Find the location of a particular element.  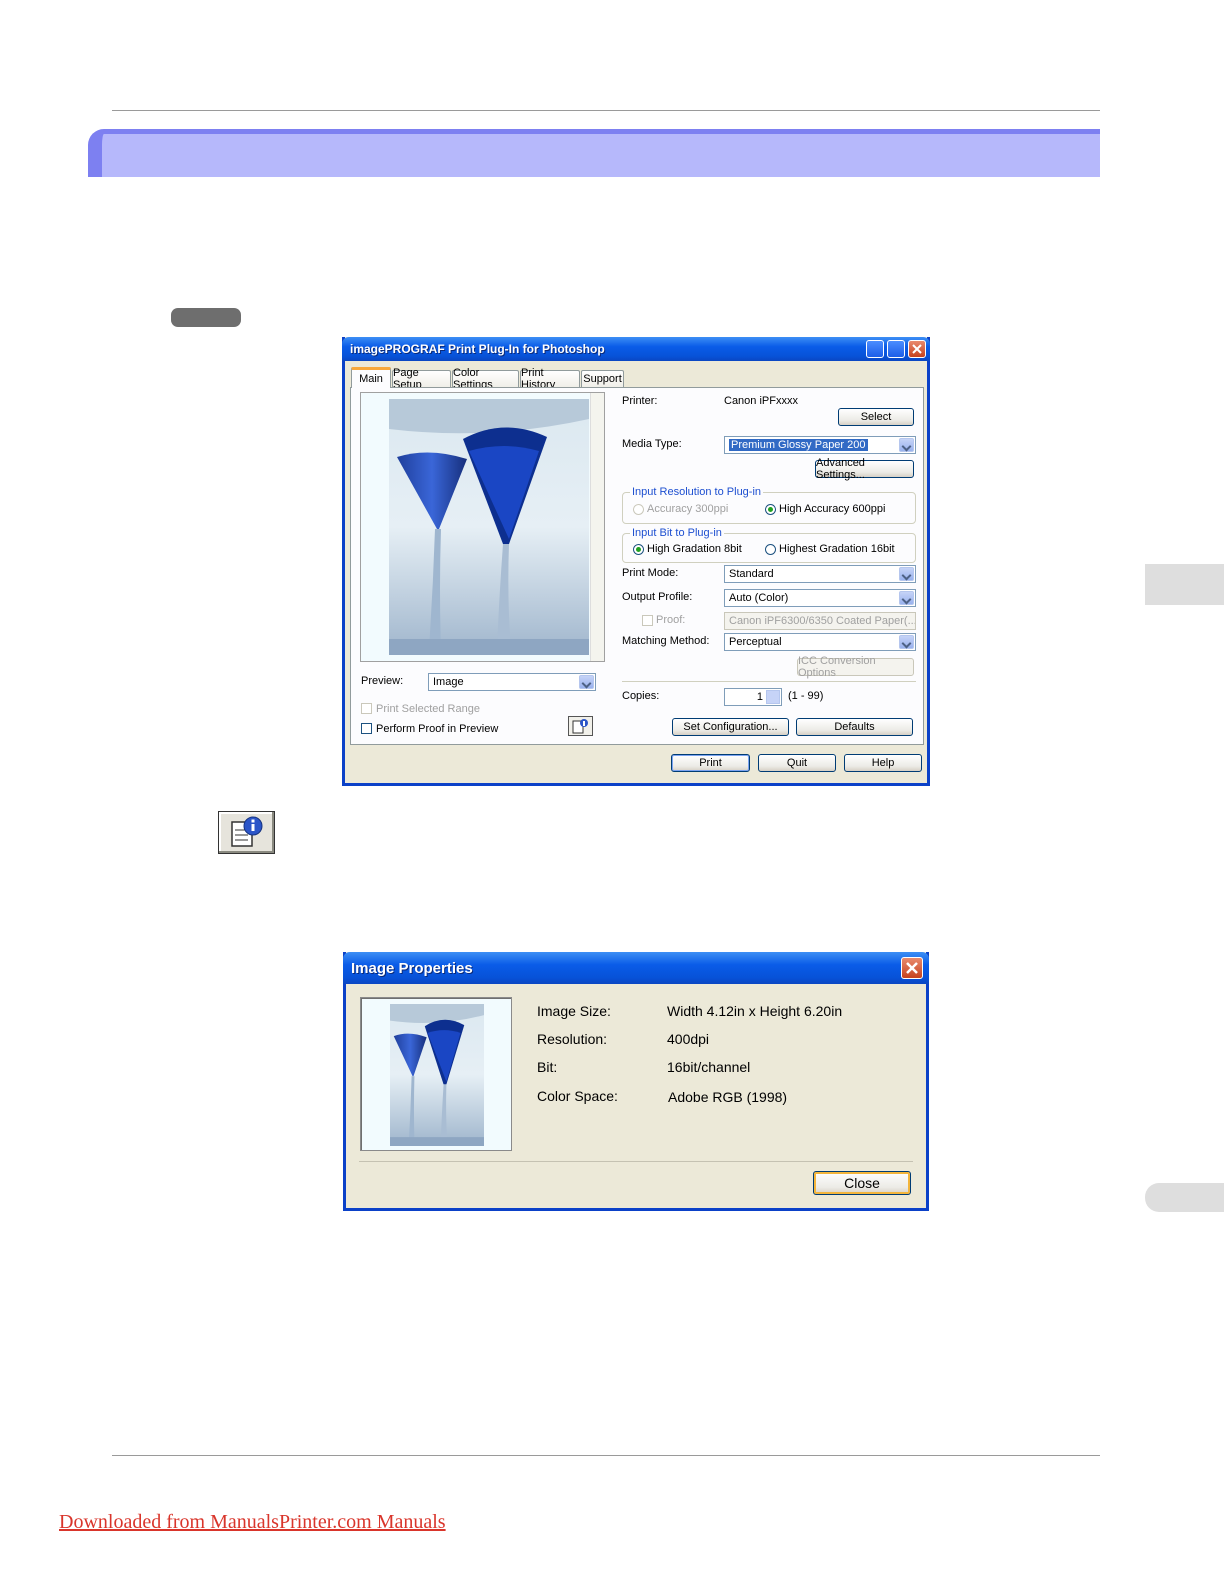

spinner-arrows-icon is located at coordinates (773, 697).